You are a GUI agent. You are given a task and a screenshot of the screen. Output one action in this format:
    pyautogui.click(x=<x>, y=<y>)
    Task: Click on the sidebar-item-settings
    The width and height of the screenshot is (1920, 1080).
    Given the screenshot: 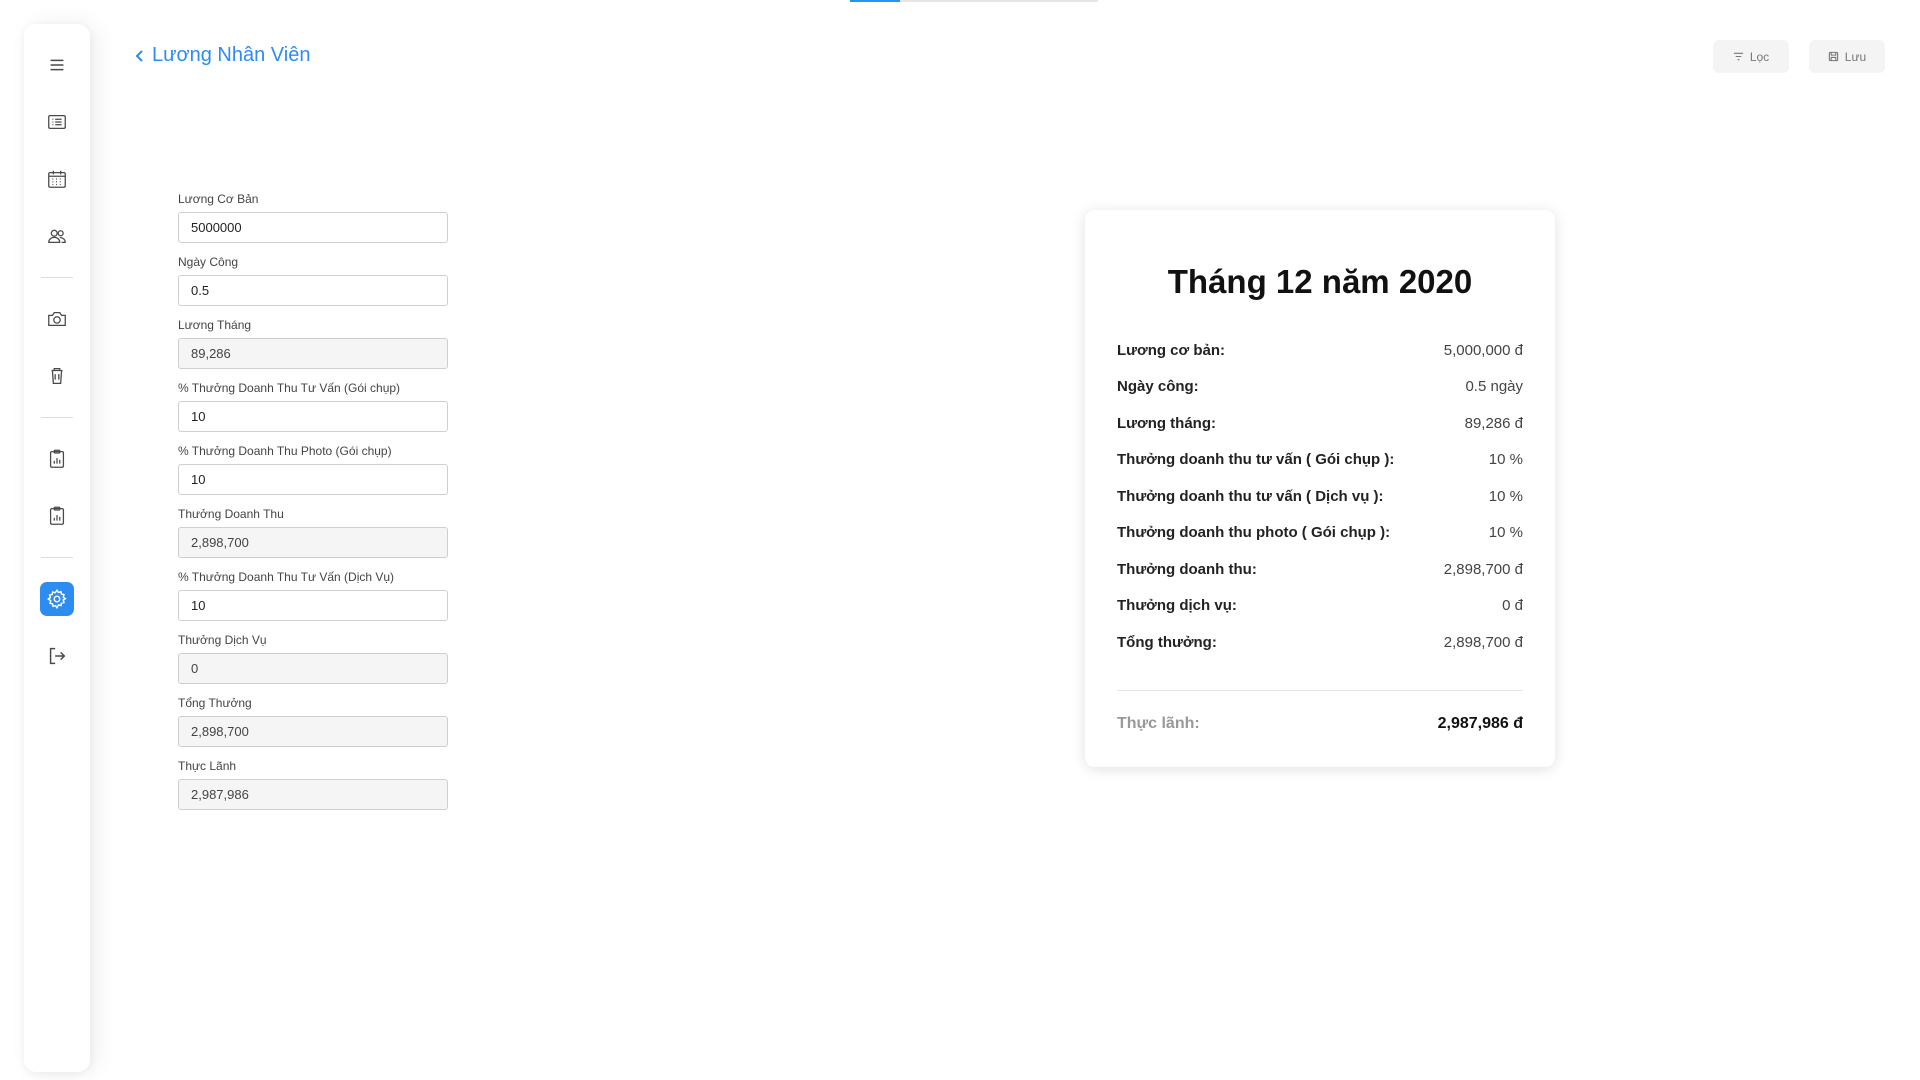 What is the action you would take?
    pyautogui.click(x=57, y=599)
    